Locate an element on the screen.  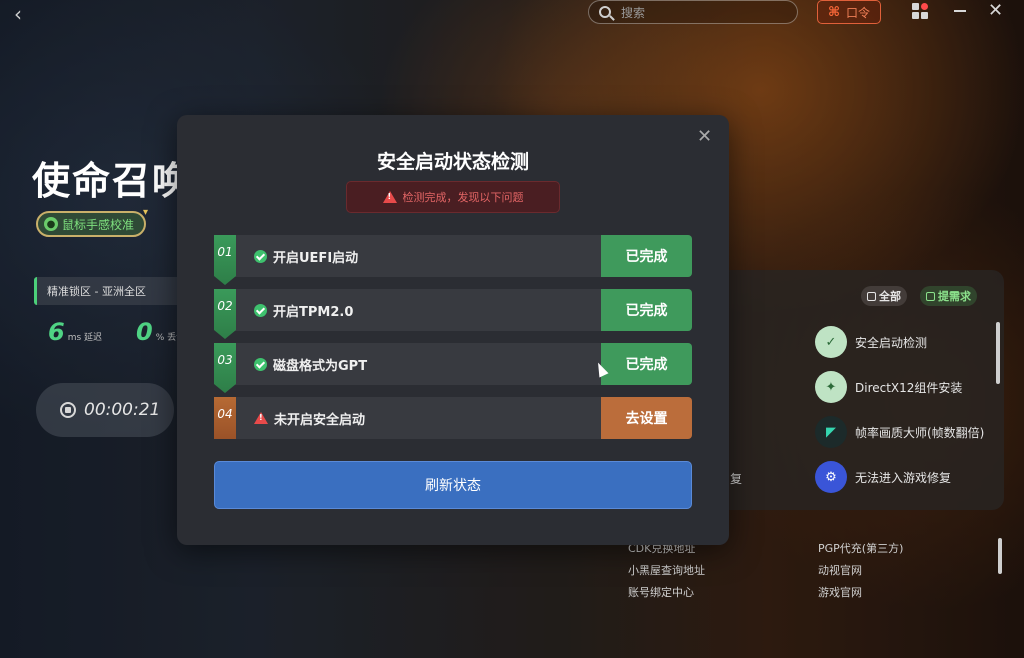
step-label: 开启UEFI启动 is located at coordinates (316, 258).